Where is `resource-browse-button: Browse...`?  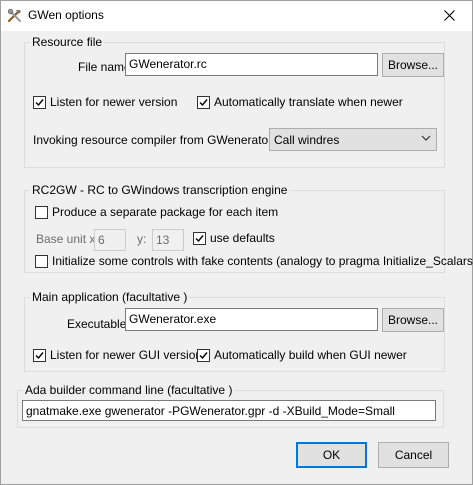
resource-browse-button: Browse... is located at coordinates (413, 65).